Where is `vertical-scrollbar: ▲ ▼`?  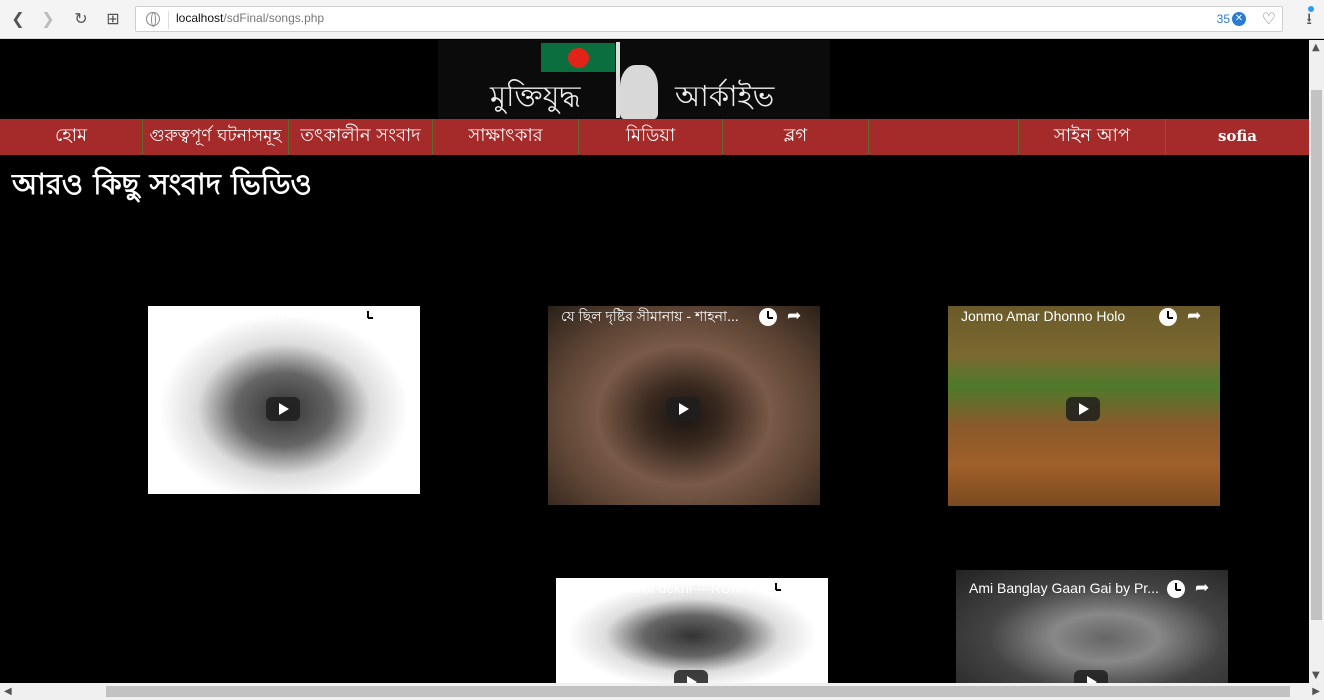 vertical-scrollbar: ▲ ▼ is located at coordinates (1316, 361).